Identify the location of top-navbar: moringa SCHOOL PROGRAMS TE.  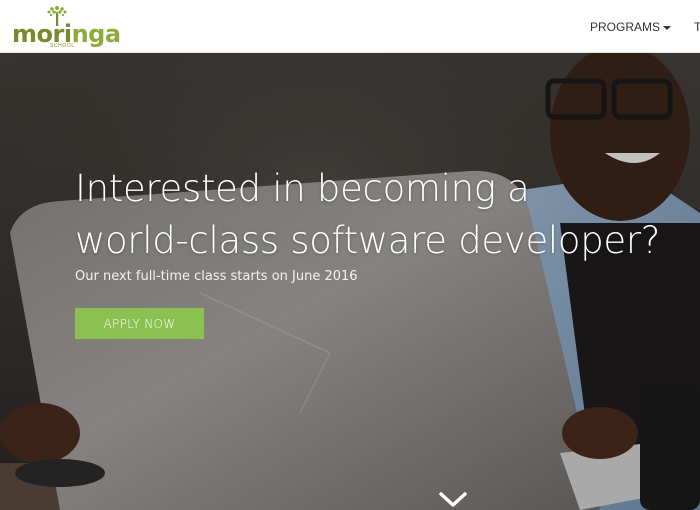
(350, 26).